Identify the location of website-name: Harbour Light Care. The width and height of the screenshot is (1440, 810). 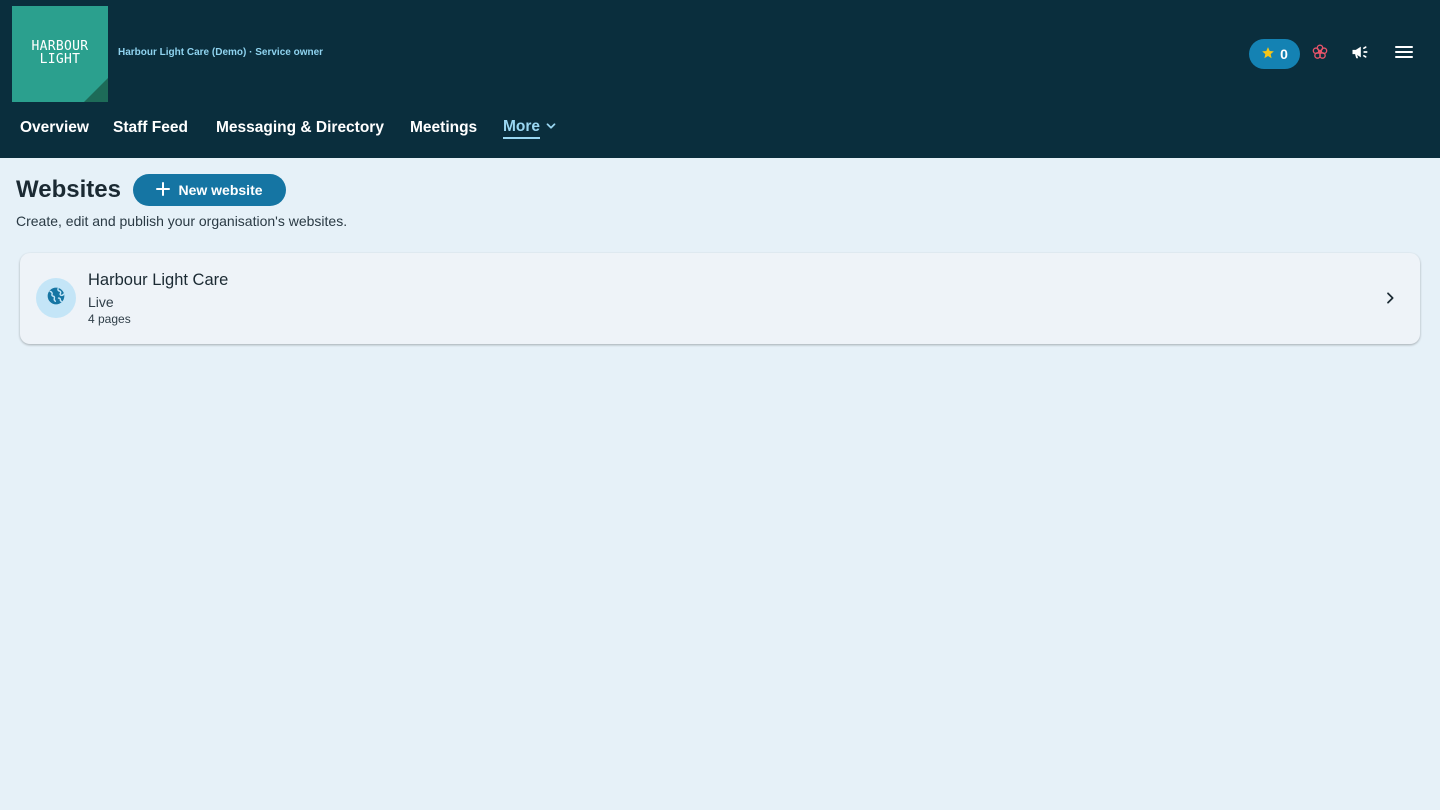
(158, 280).